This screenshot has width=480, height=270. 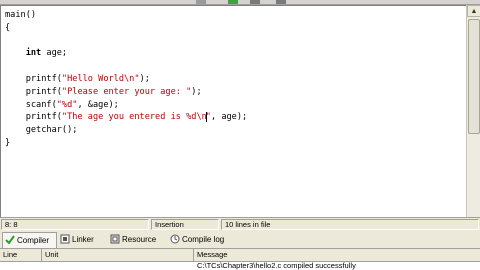 I want to click on scrollbar-thumb, so click(x=474, y=76).